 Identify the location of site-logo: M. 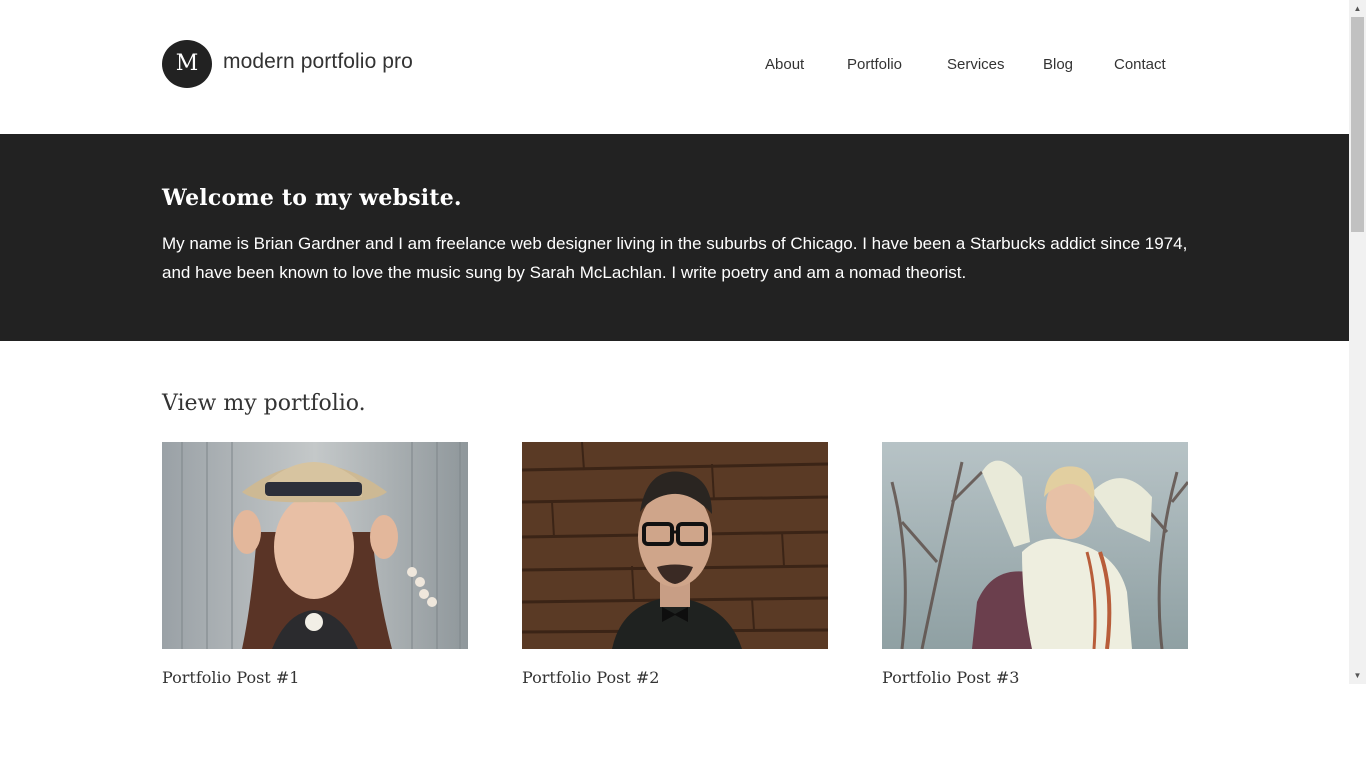
(187, 64).